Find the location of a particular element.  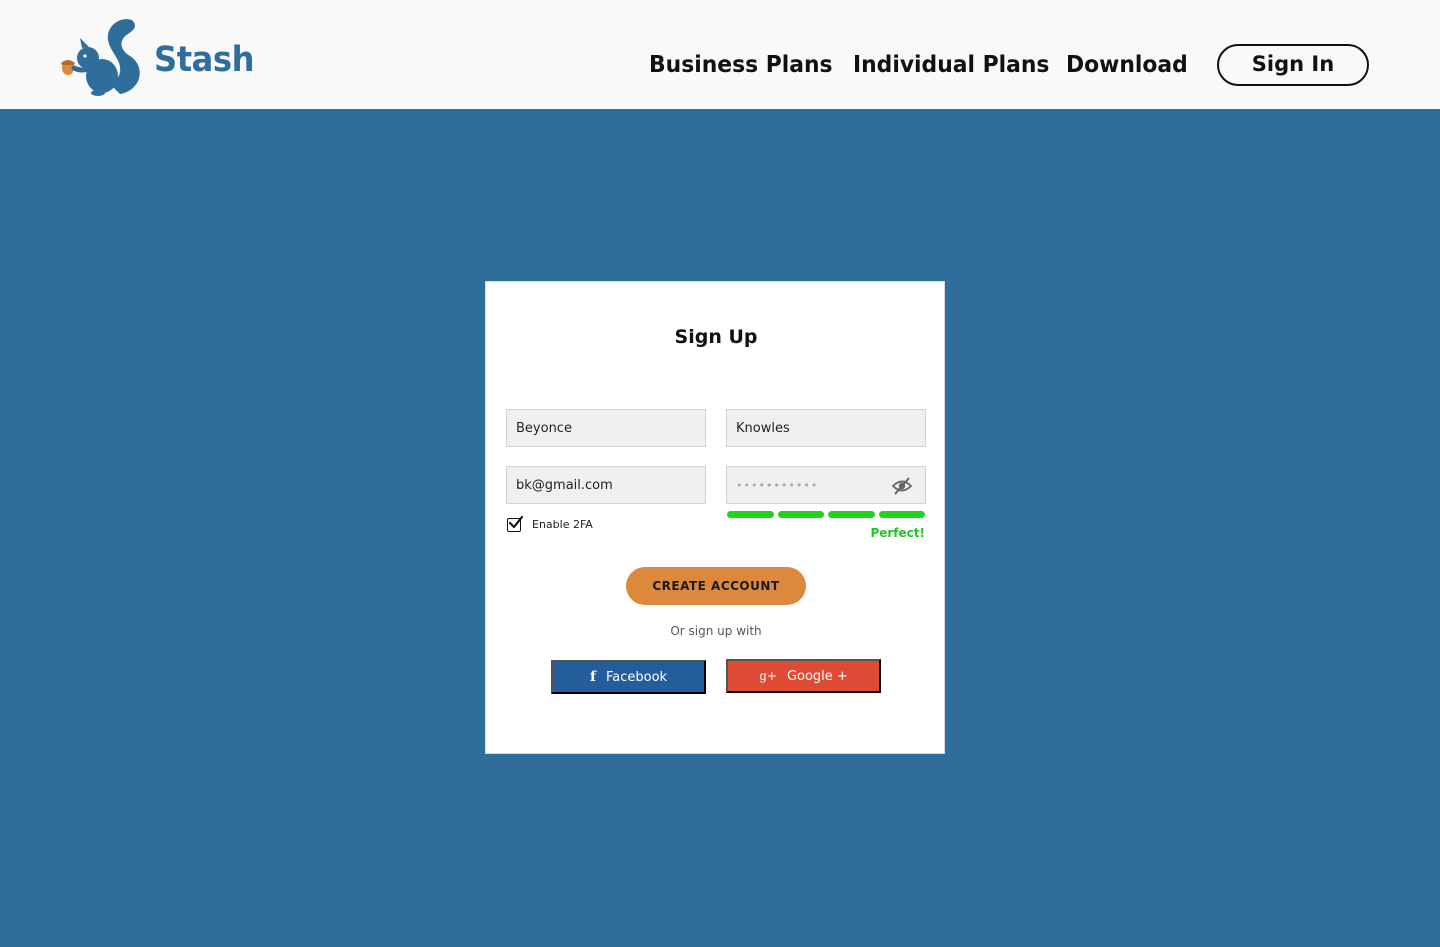

google-plus-label: Google + is located at coordinates (817, 676).